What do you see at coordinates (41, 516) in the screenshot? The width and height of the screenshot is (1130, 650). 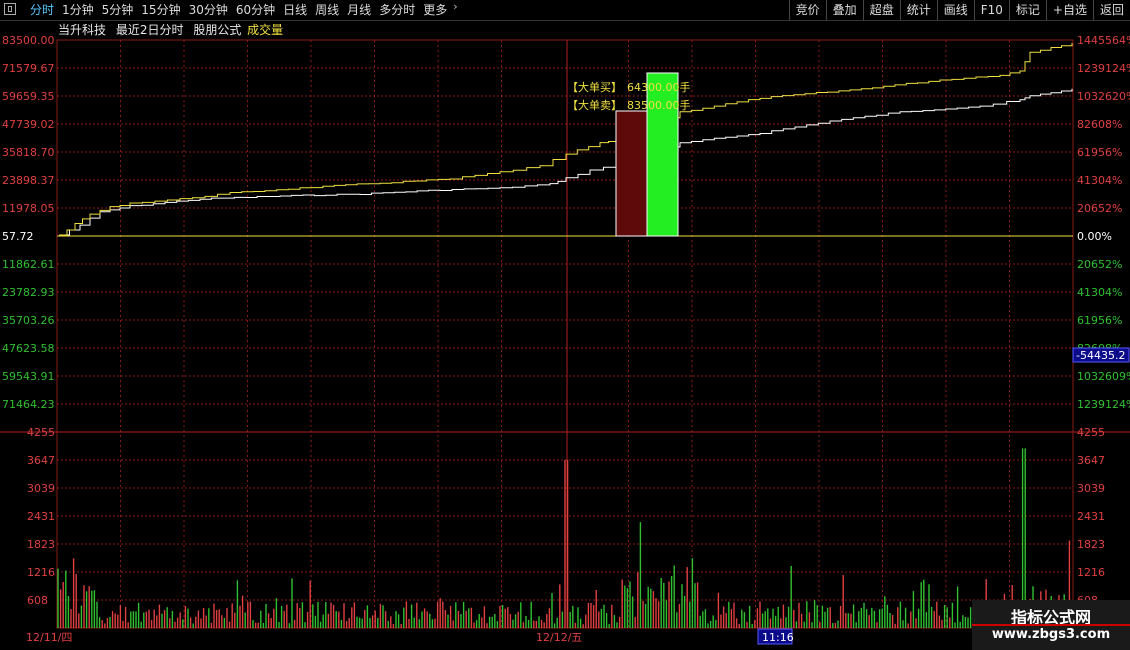 I see `vol-left-label-3: 2431` at bounding box center [41, 516].